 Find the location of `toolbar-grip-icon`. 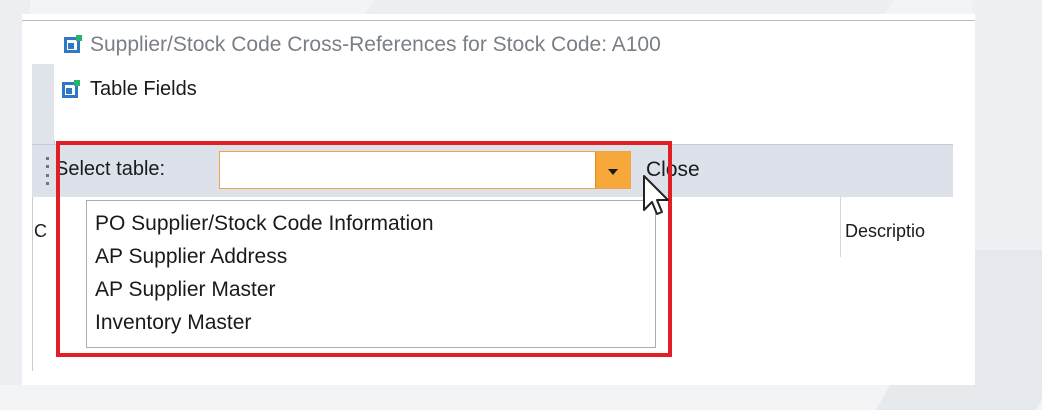

toolbar-grip-icon is located at coordinates (48, 171).